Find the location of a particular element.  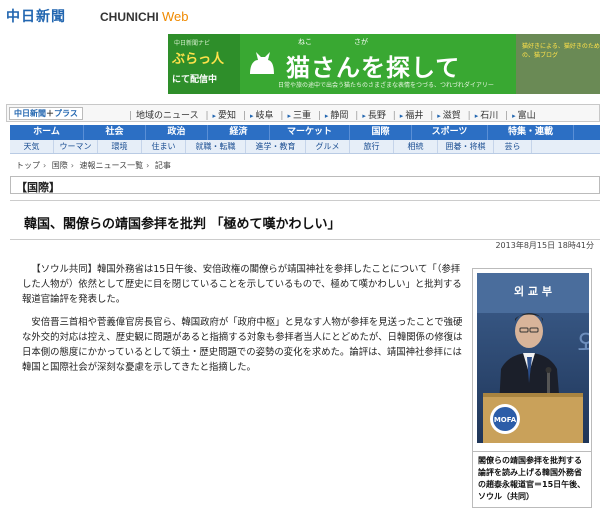

article-photo: 외 교 부 외 MOFA is located at coordinates (533, 358).